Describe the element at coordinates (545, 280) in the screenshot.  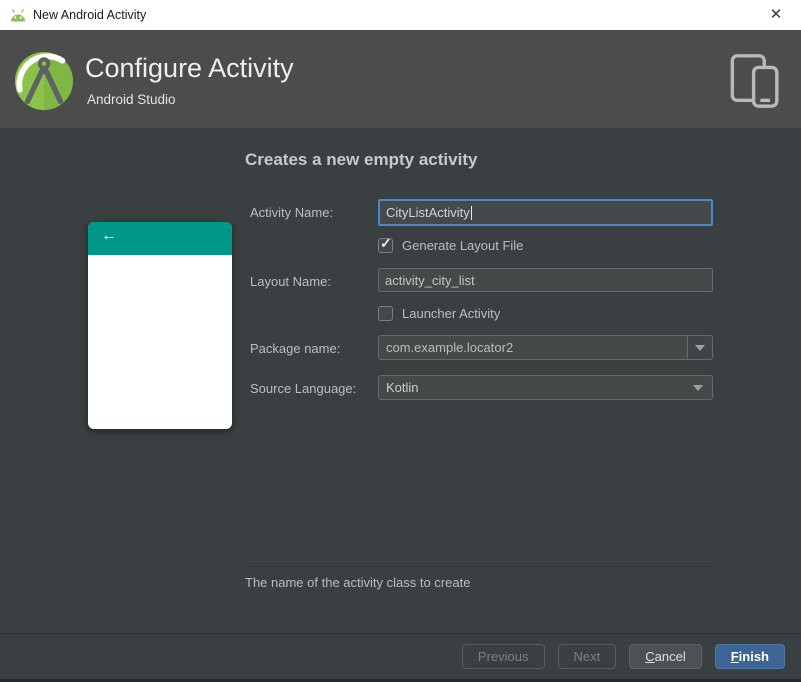
I see `layout-name-input: activity_city_list` at that location.